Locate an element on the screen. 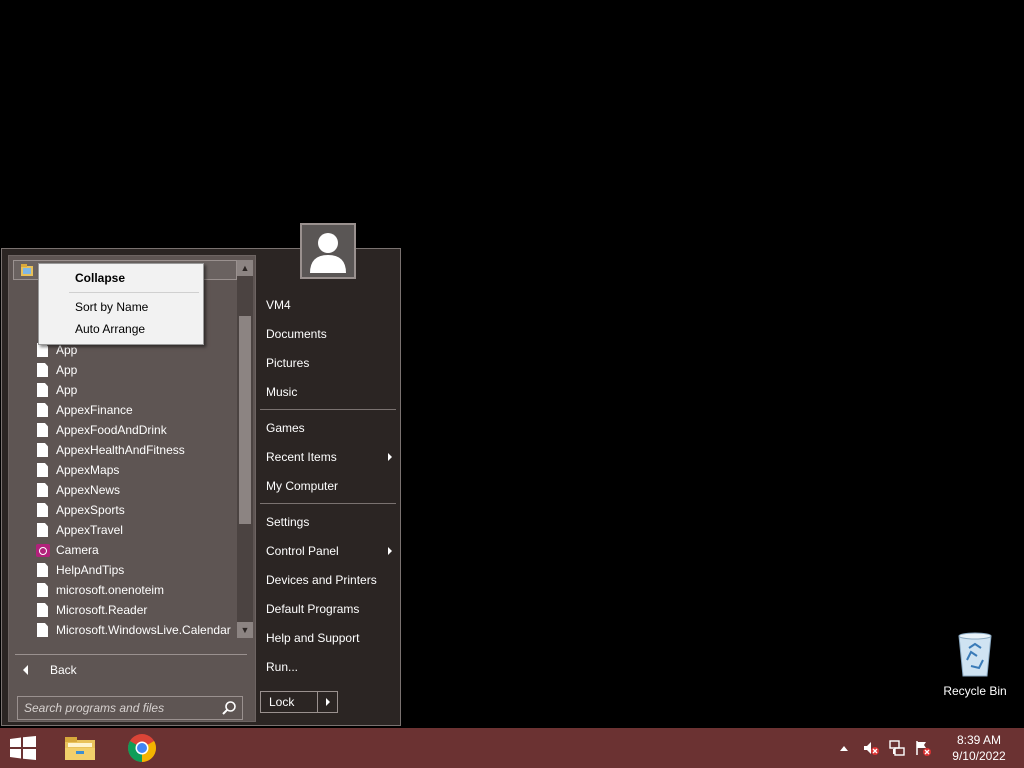 This screenshot has width=1024, height=768. program-item: AppexNews is located at coordinates (134, 490).